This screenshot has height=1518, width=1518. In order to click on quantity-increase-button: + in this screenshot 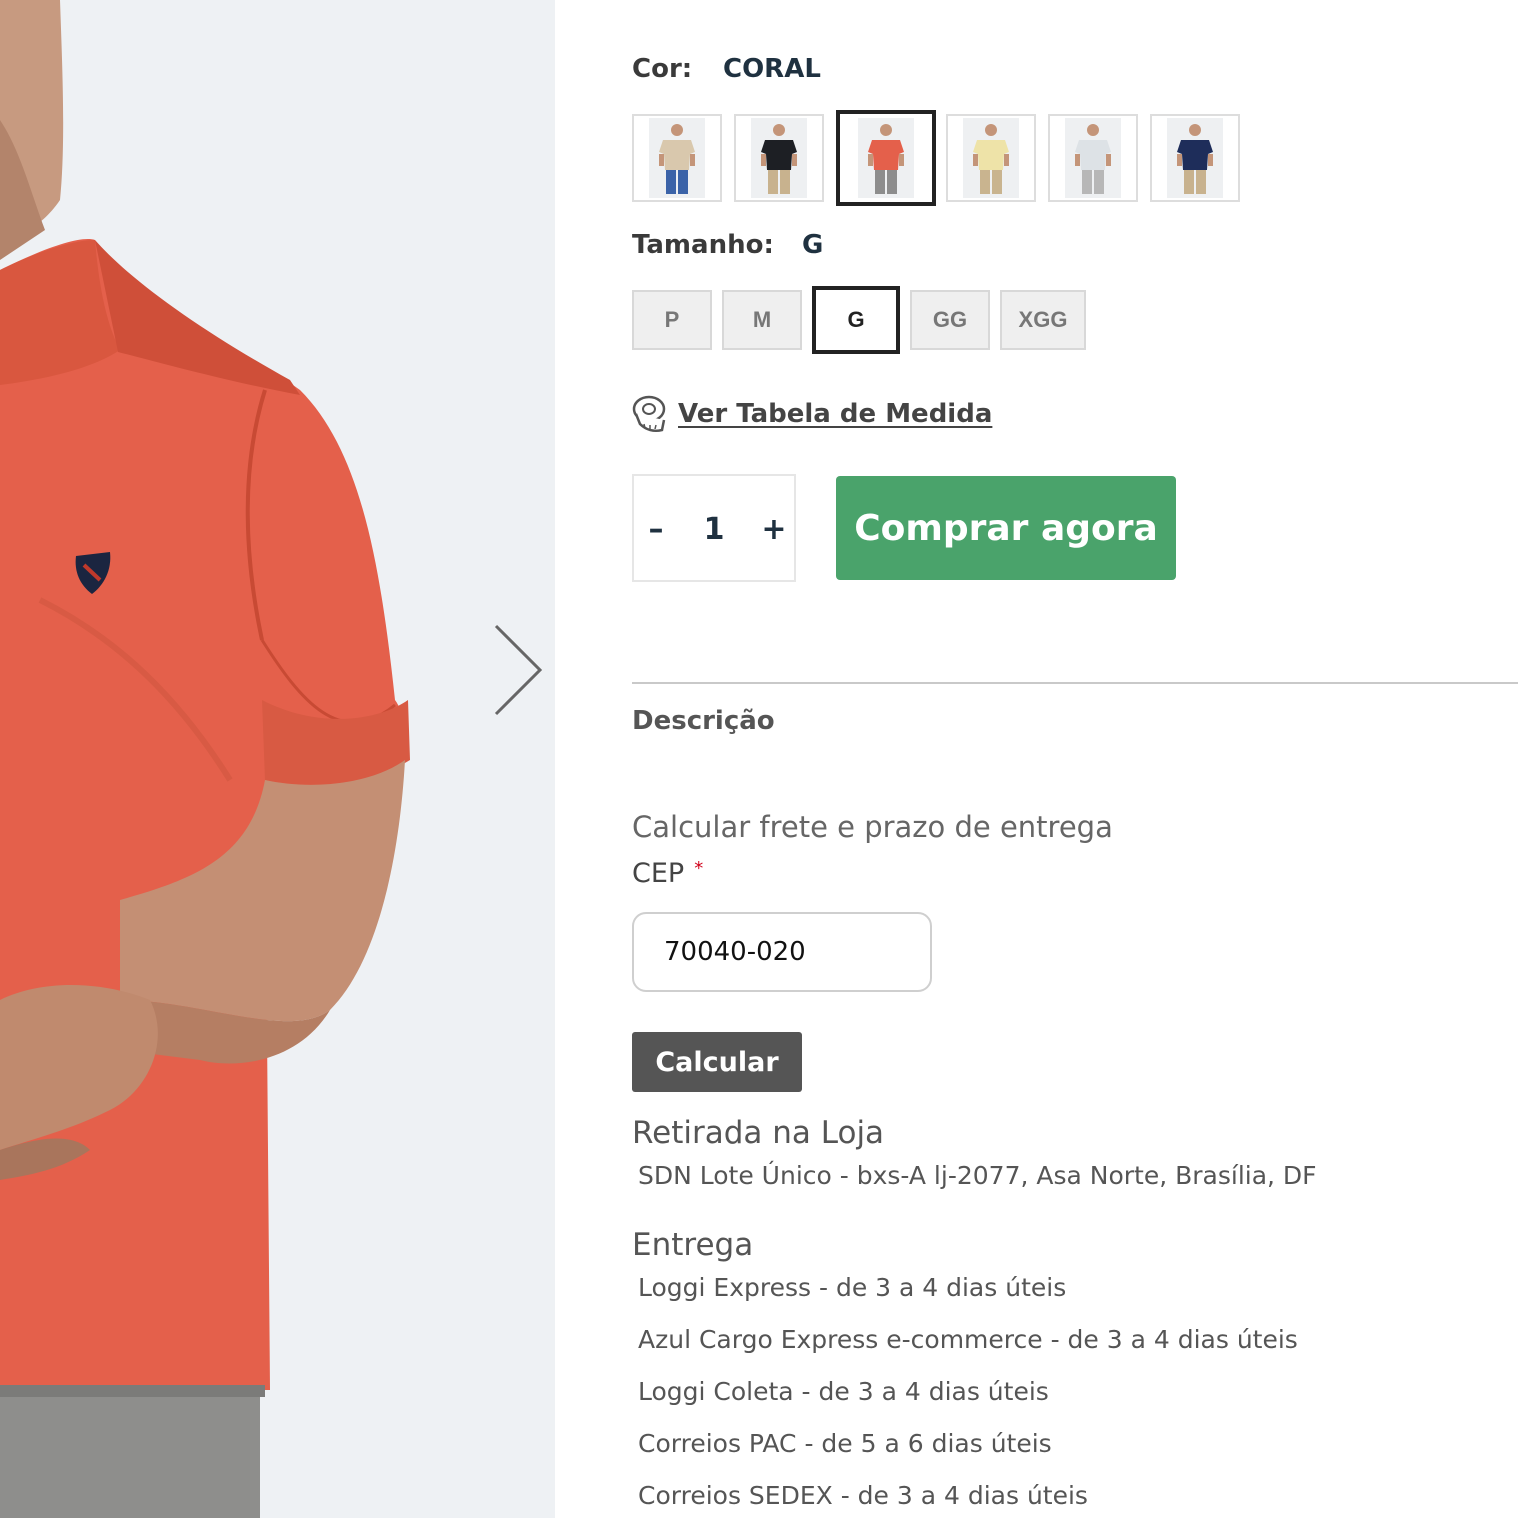, I will do `click(774, 529)`.